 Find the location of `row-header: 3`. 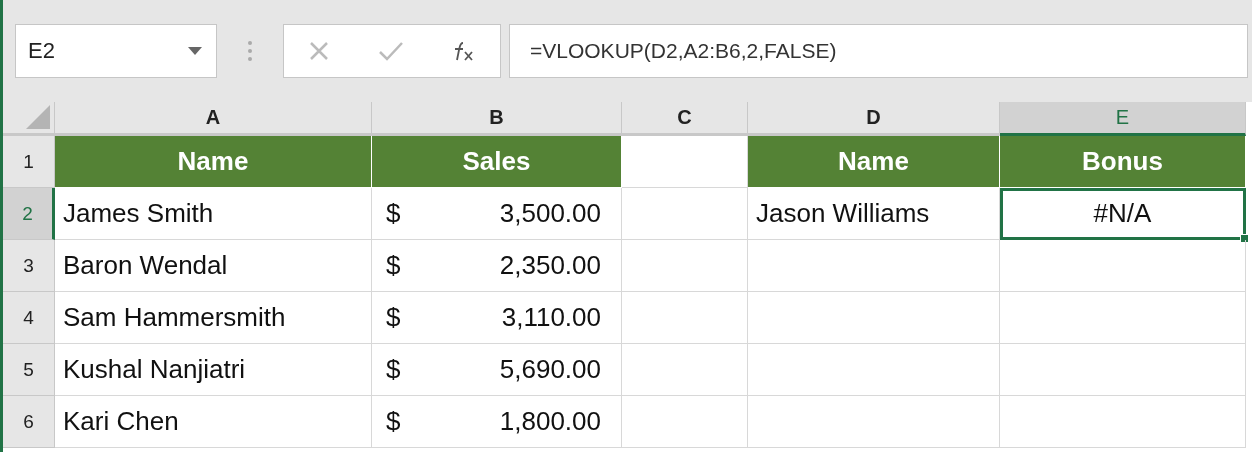

row-header: 3 is located at coordinates (29, 266).